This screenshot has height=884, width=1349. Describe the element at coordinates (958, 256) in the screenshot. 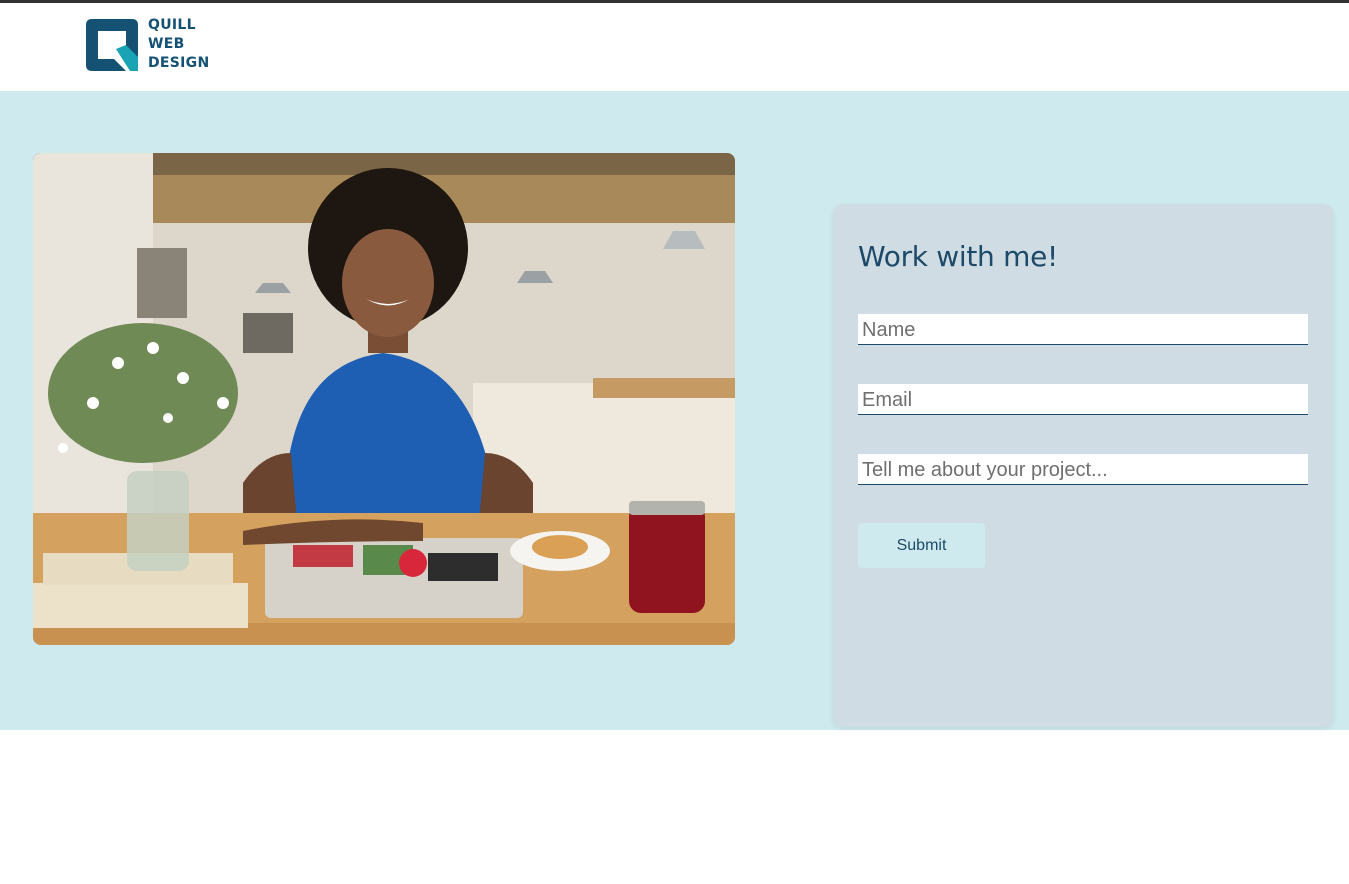

I see `form-title: Work with me!` at that location.